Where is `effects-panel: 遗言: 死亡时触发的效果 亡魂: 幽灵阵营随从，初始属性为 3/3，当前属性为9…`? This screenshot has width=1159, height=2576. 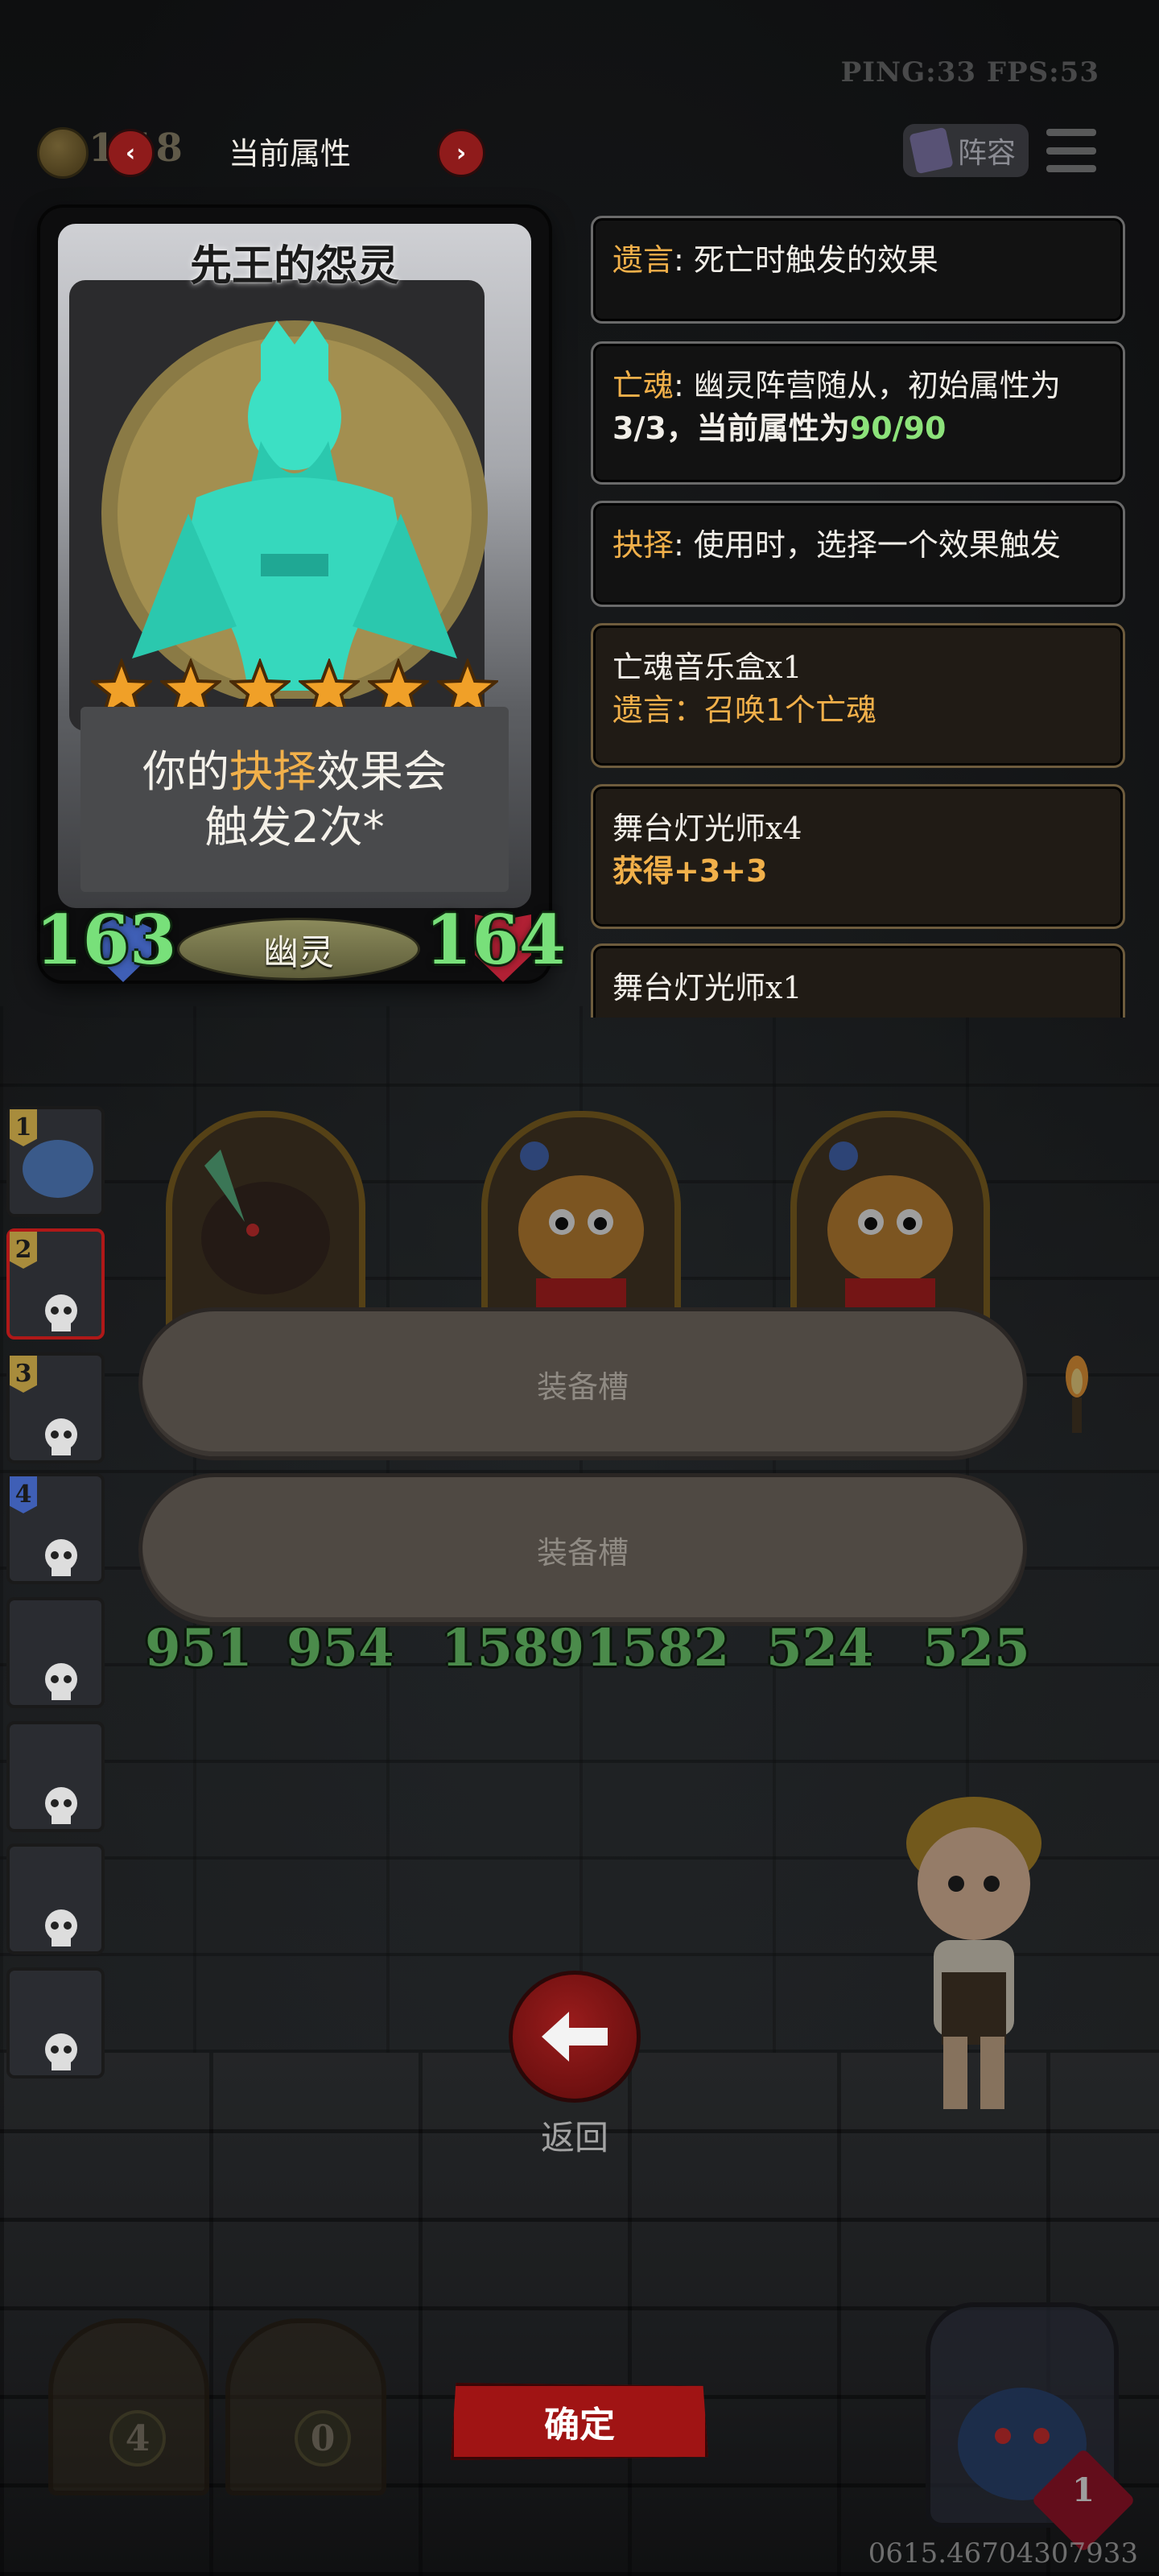
effects-panel: 遗言: 死亡时触发的效果 亡魂: 幽灵阵营随从，初始属性为 3/3，当前属性为9… is located at coordinates (858, 617).